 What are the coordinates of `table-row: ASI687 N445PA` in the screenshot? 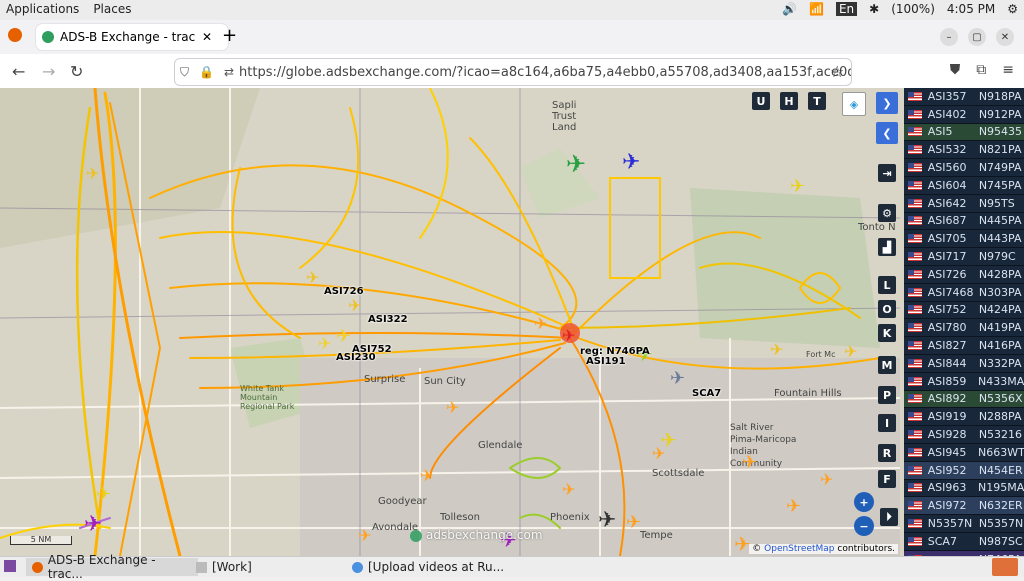 It's located at (964, 222).